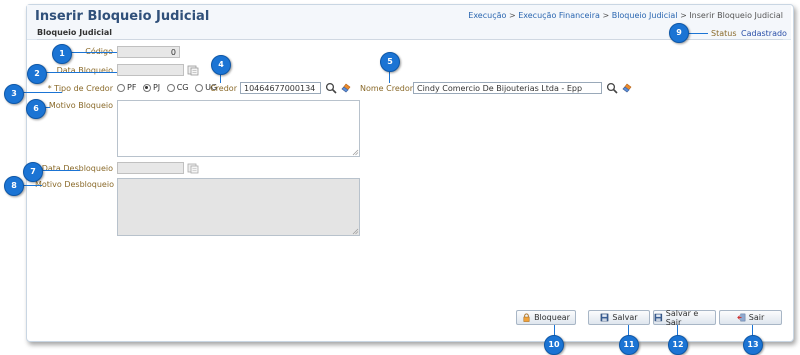 This screenshot has width=800, height=355. I want to click on callout-badge-2: 2, so click(37, 74).